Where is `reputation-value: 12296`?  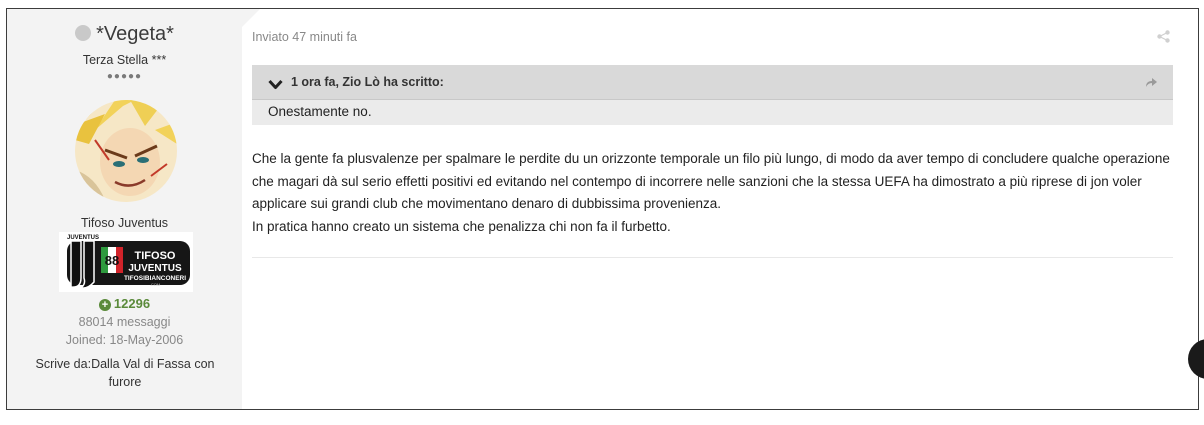
reputation-value: 12296 is located at coordinates (132, 303).